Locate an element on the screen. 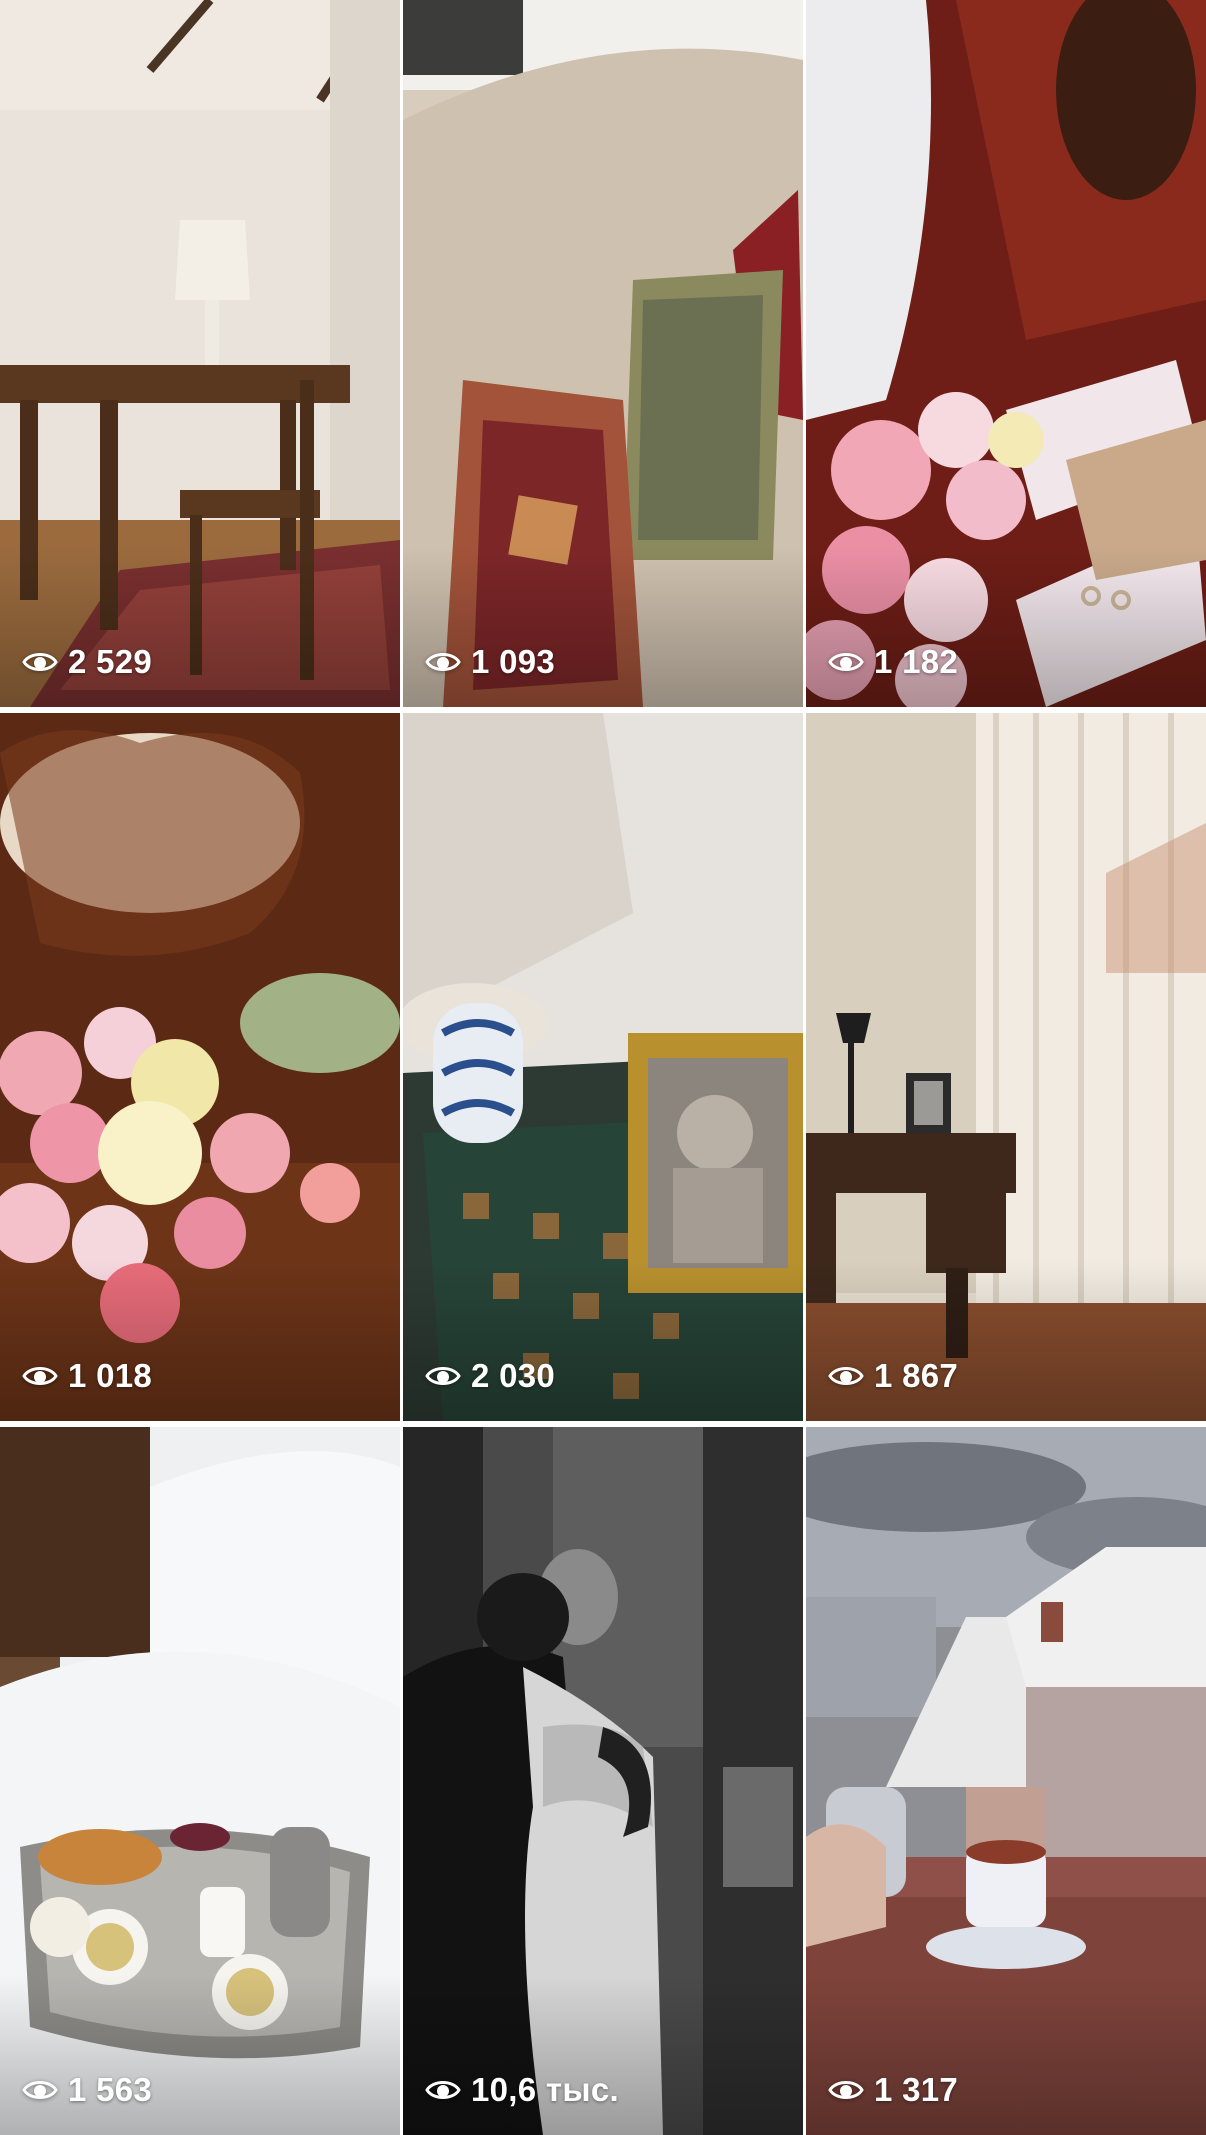 The image size is (1206, 2135). grid-tile-5: 2 030 is located at coordinates (603, 1067).